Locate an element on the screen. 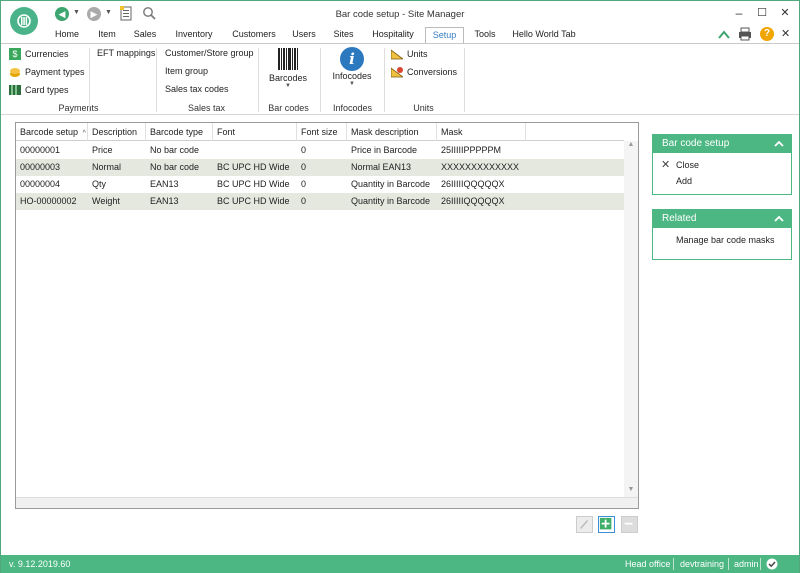  column-header-font-size: Font size is located at coordinates (322, 132).